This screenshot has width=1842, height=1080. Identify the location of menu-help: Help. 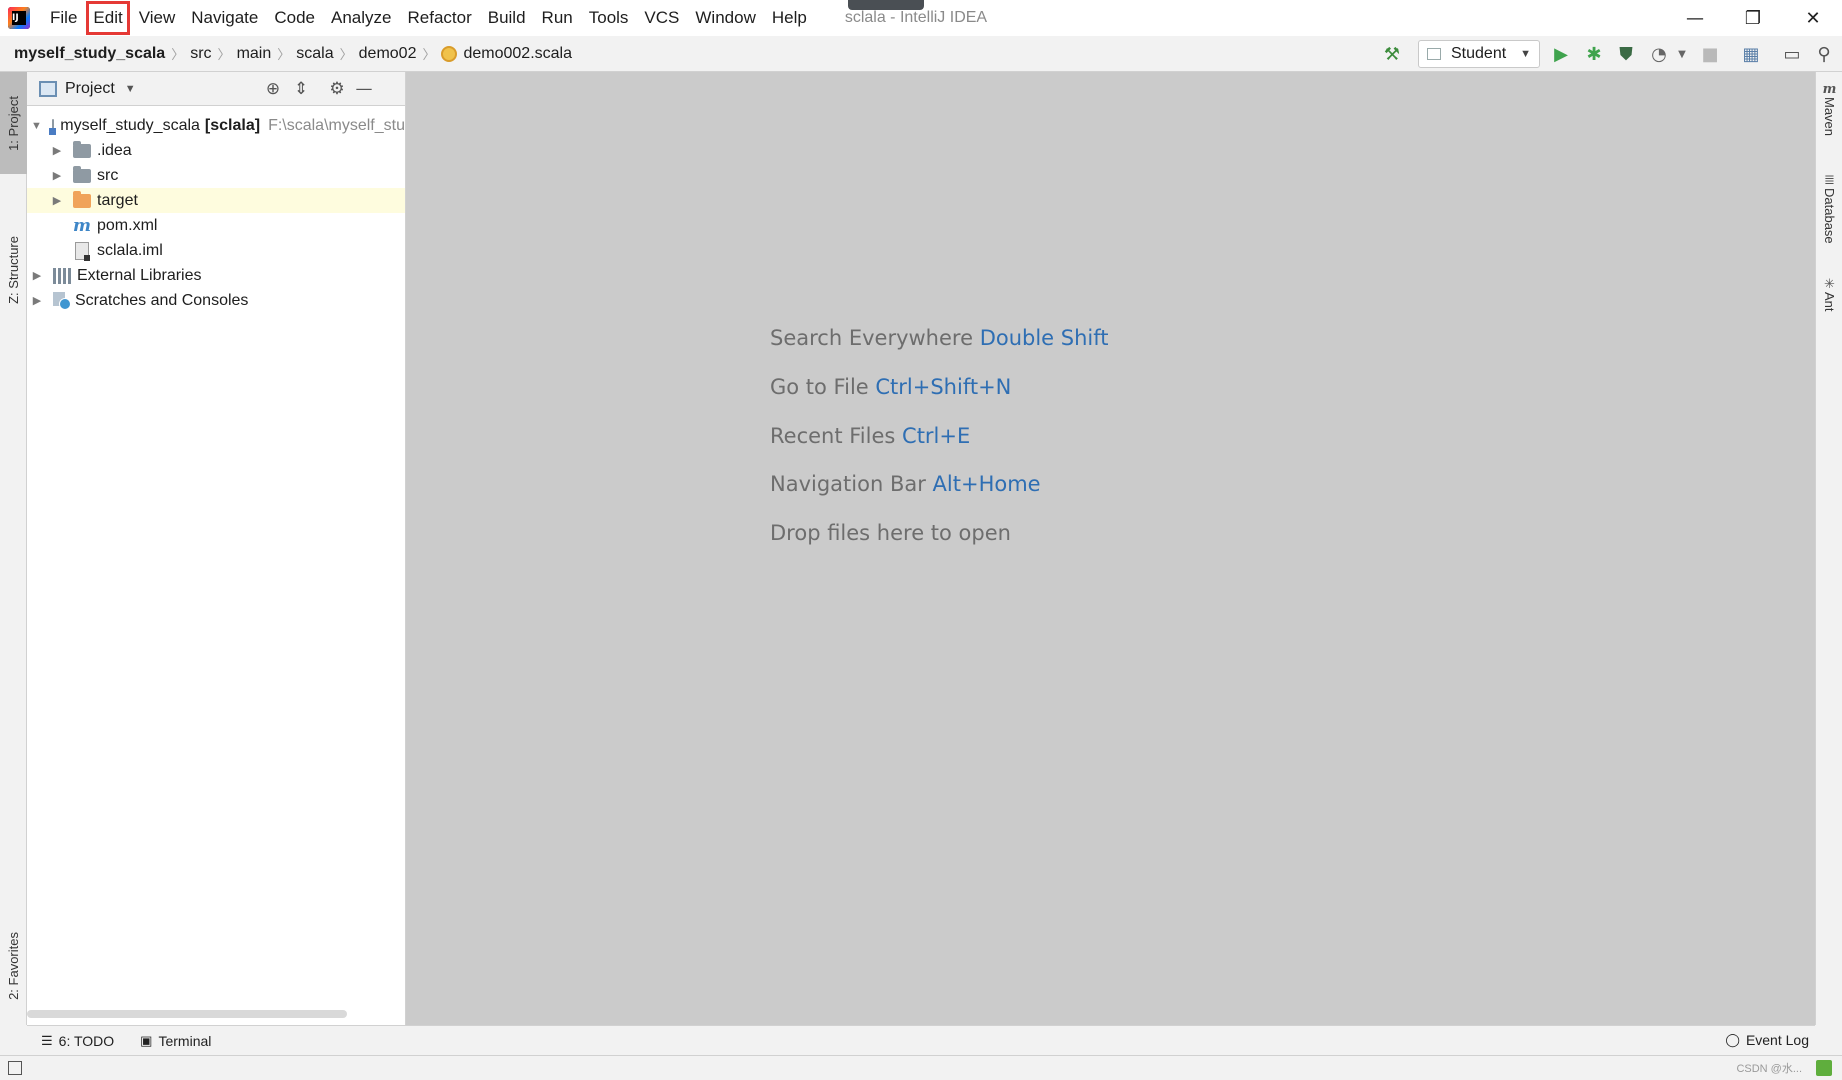
(789, 18).